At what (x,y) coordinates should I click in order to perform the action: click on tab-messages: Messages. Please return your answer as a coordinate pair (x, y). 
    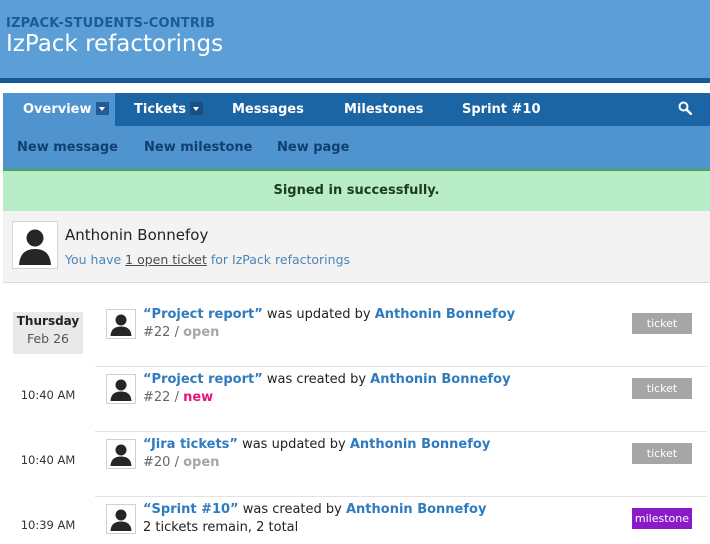
    Looking at the image, I should click on (268, 109).